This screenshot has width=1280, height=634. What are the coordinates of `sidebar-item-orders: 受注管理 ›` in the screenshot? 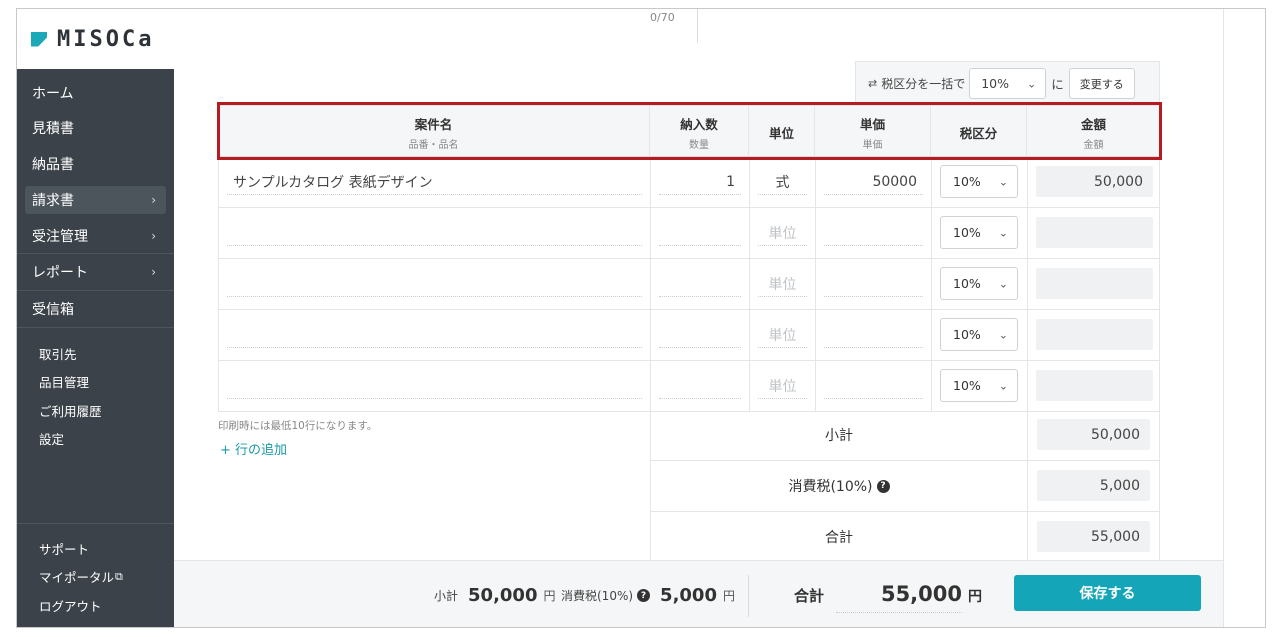 It's located at (95, 236).